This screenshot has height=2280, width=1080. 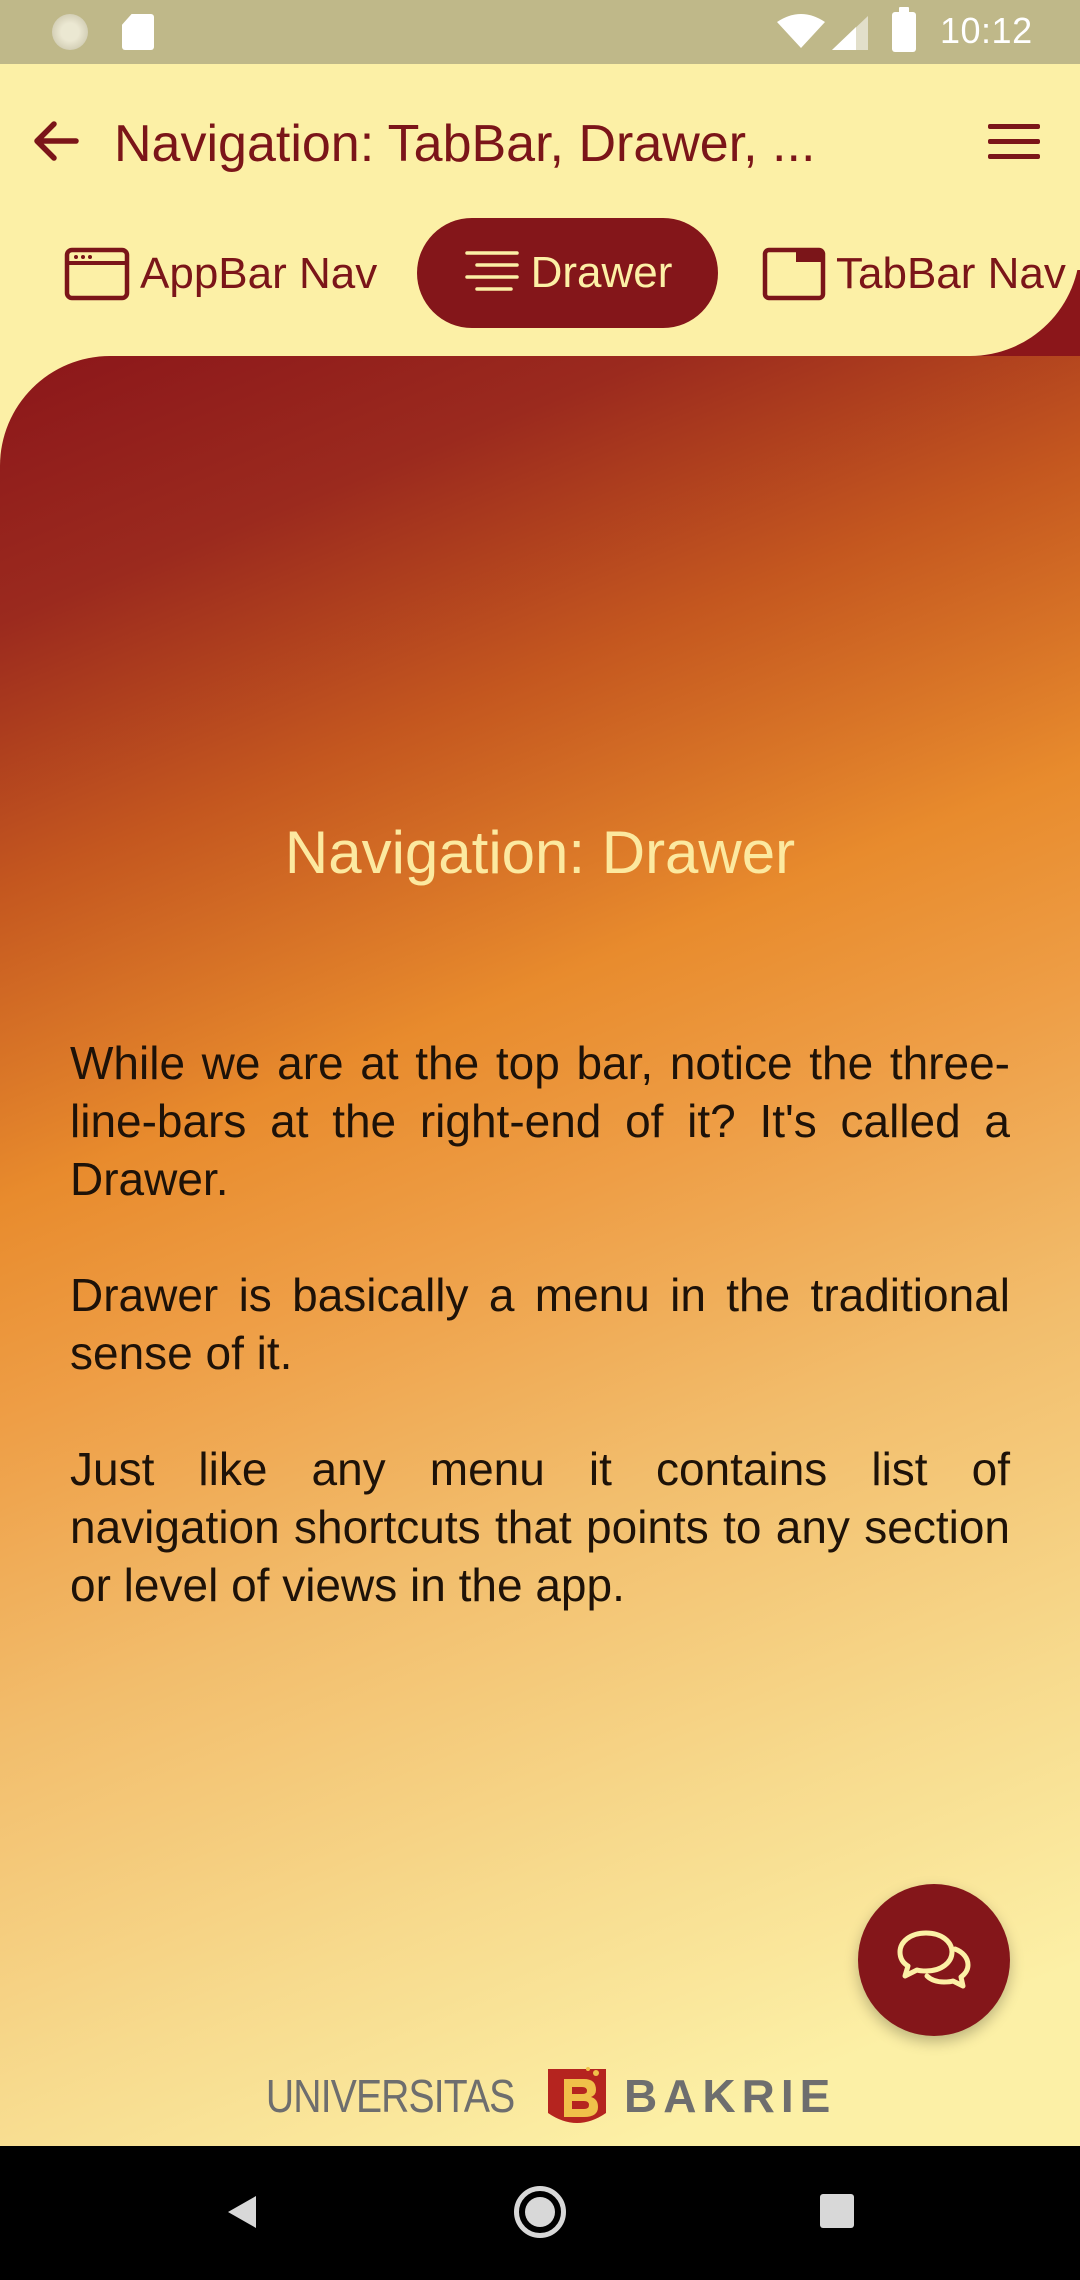 I want to click on signal-icon, so click(x=850, y=33).